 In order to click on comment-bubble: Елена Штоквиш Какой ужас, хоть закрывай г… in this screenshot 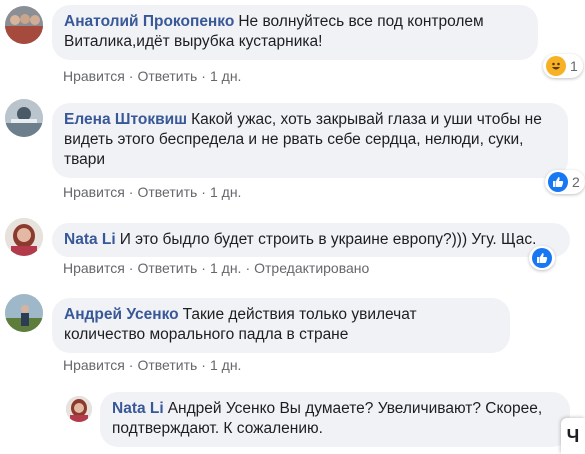, I will do `click(310, 140)`.